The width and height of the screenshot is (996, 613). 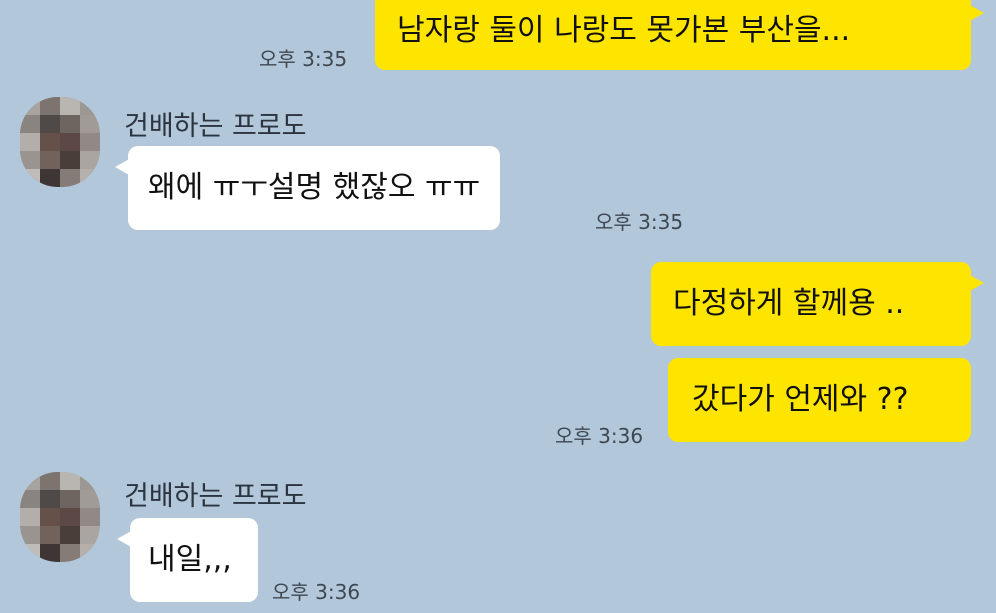 I want to click on message-text: 갔다가 언제와 ??, so click(x=800, y=399).